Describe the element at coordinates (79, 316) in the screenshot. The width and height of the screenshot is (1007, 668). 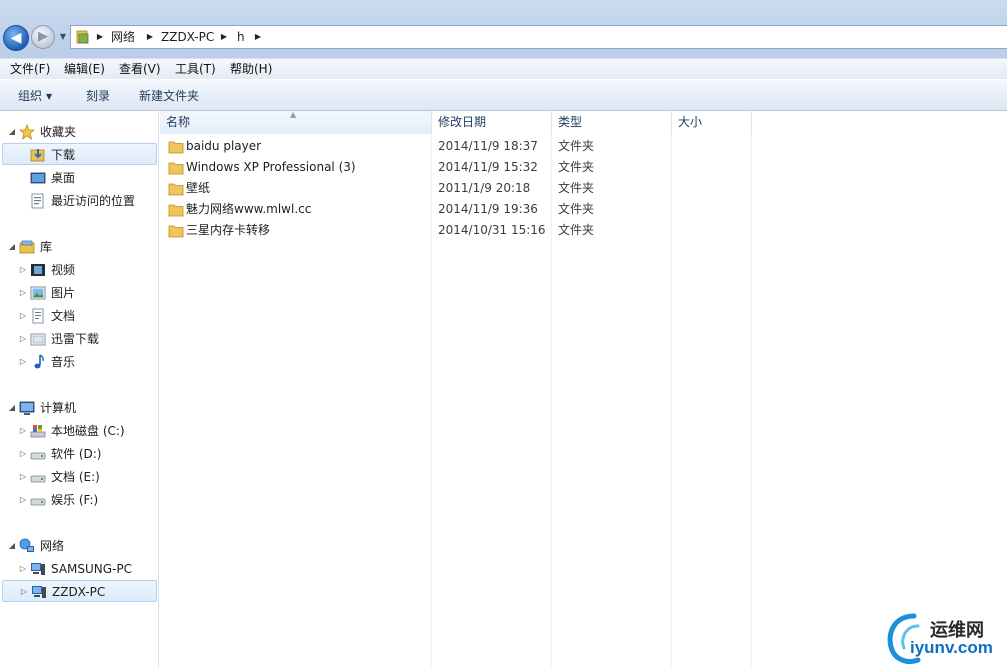
I see `nav-item-documents: ▷ 文档` at that location.